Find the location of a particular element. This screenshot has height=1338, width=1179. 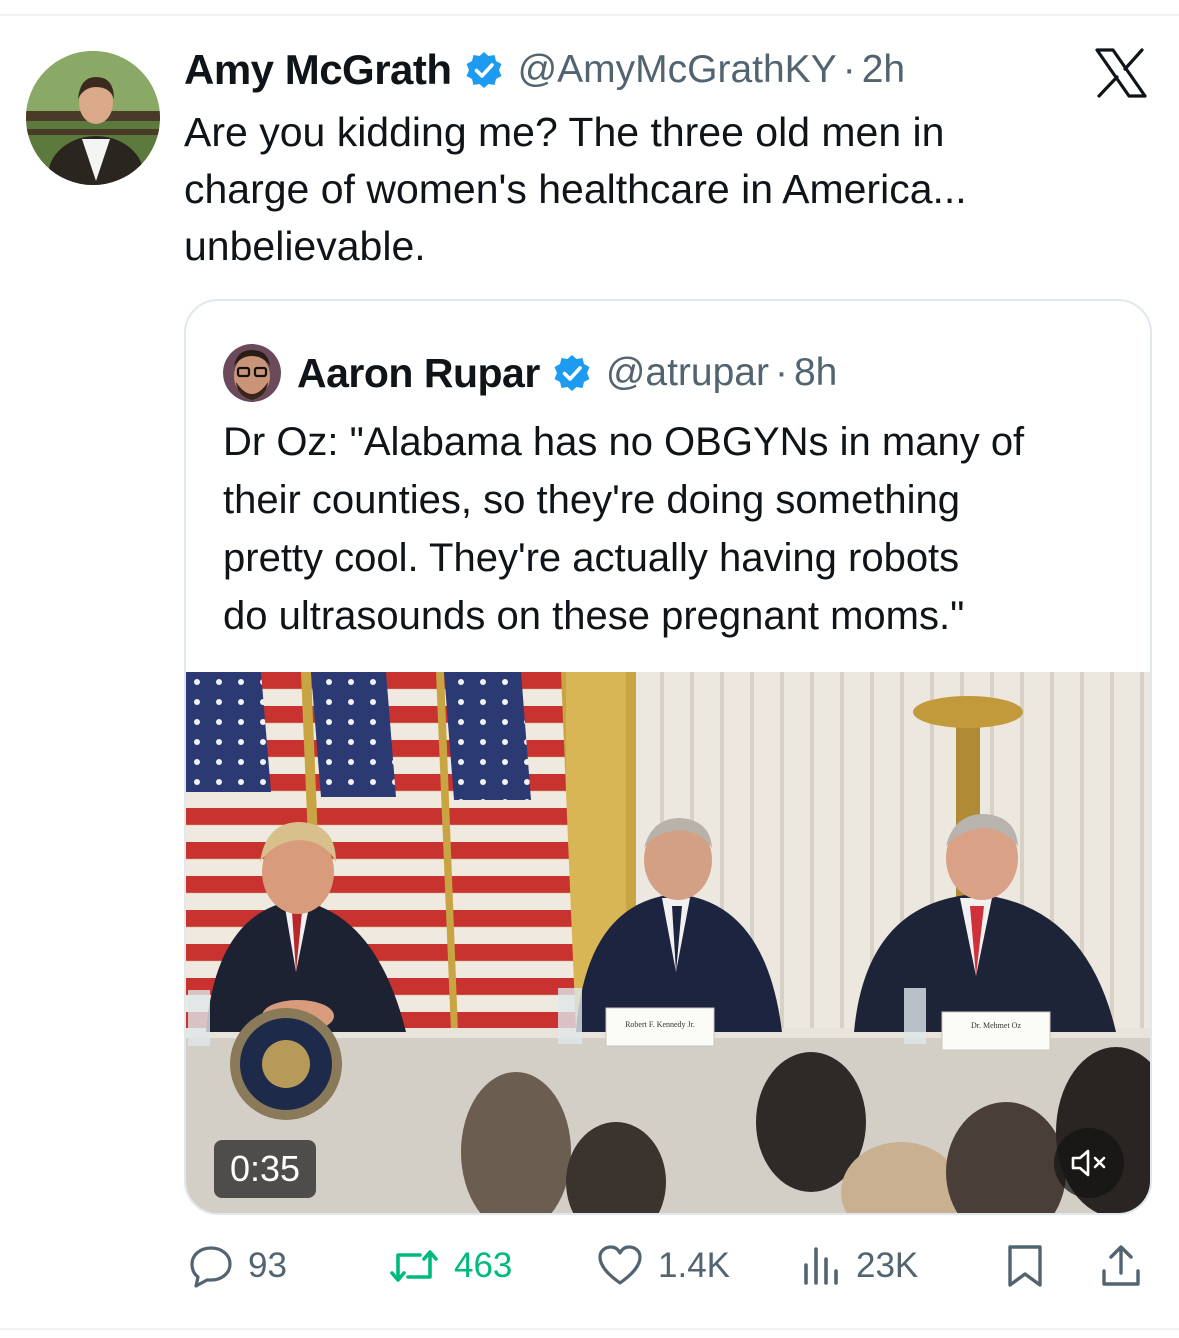

bookmark-button is located at coordinates (1025, 1266).